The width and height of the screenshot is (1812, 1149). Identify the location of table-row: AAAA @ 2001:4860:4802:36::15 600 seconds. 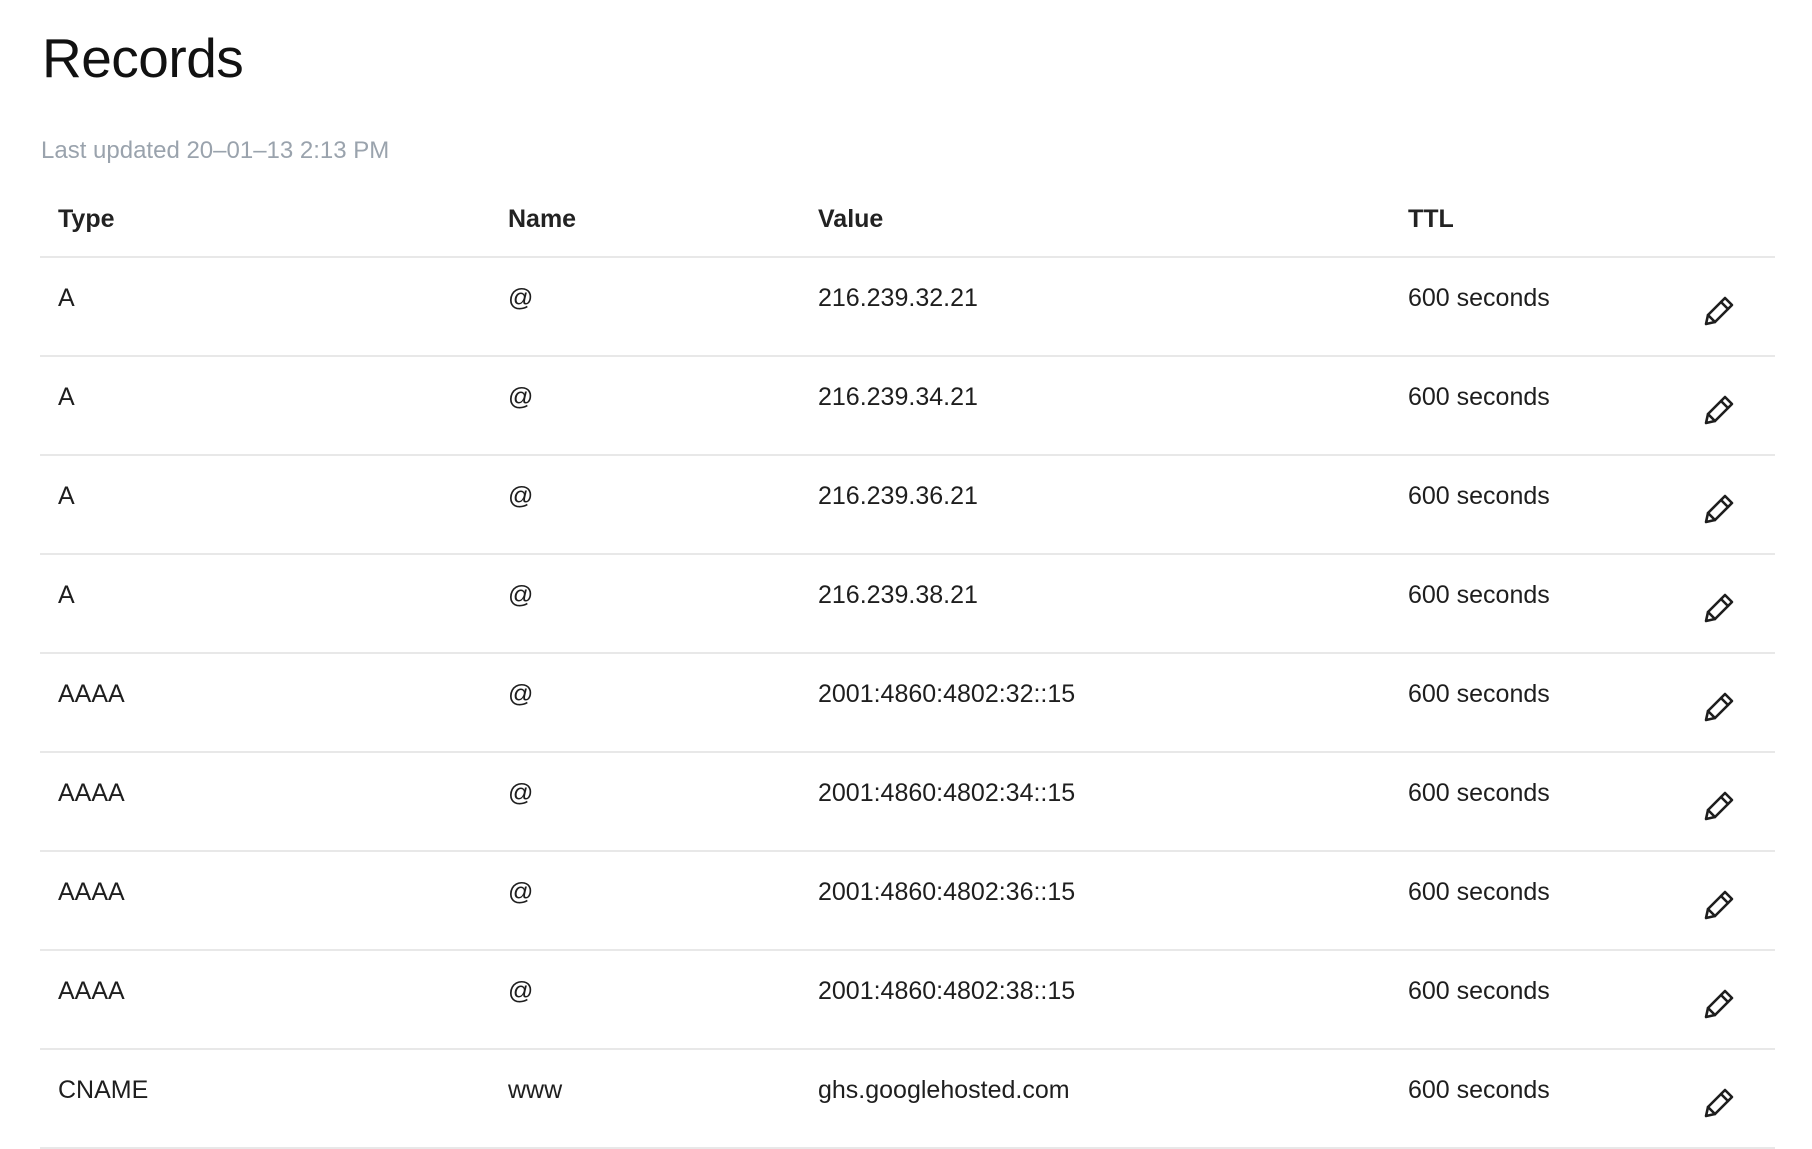
(907, 901).